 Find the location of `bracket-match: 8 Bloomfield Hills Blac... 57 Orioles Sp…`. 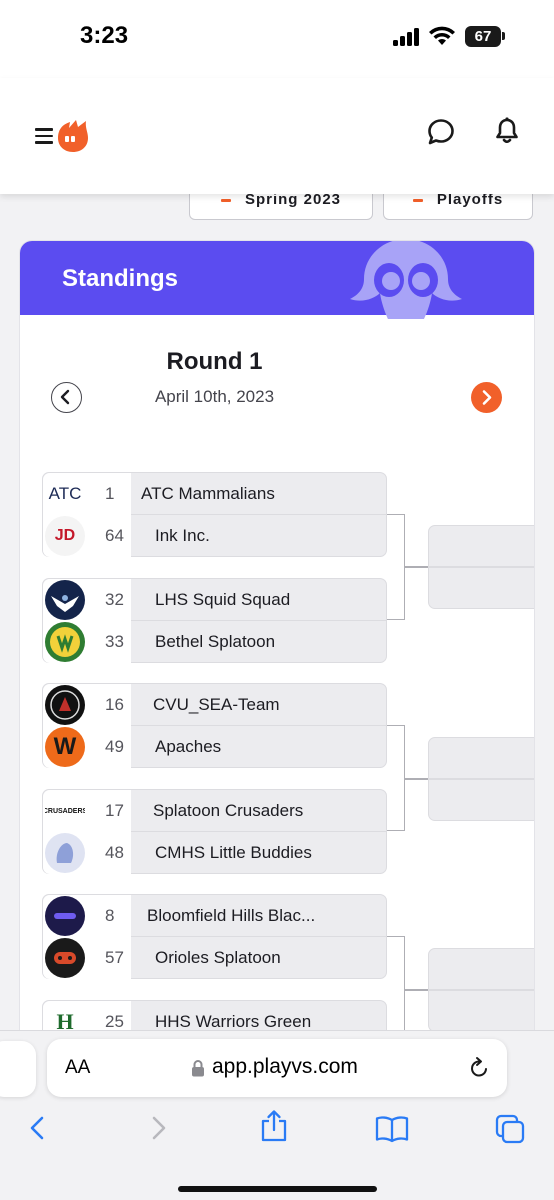

bracket-match: 8 Bloomfield Hills Blac... 57 Orioles Sp… is located at coordinates (214, 936).